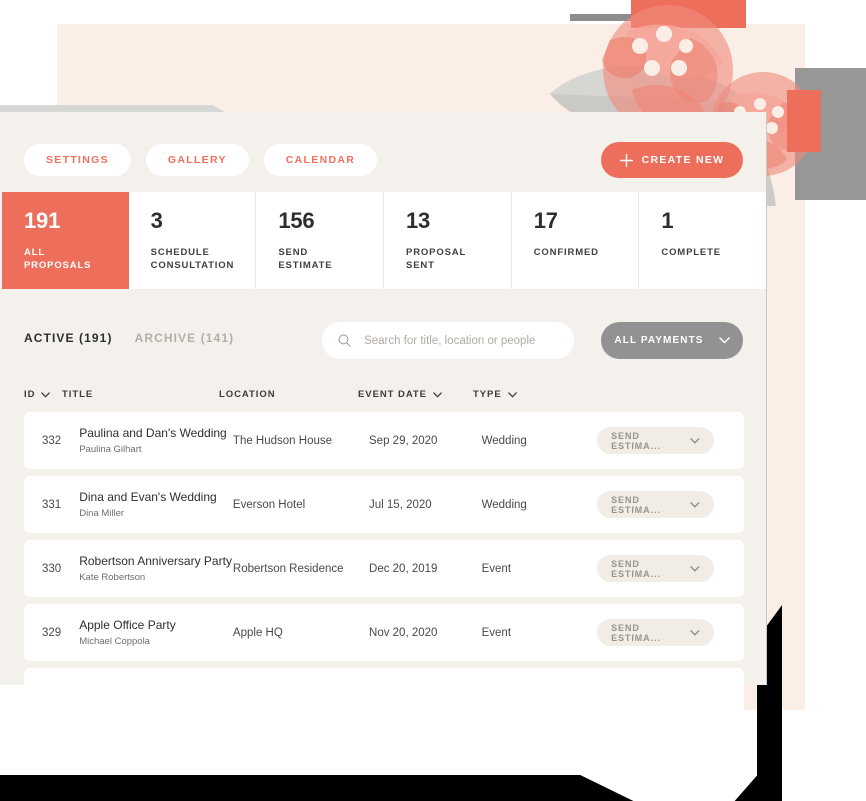  I want to click on column-header-event-date: EVENT DATE, so click(415, 394).